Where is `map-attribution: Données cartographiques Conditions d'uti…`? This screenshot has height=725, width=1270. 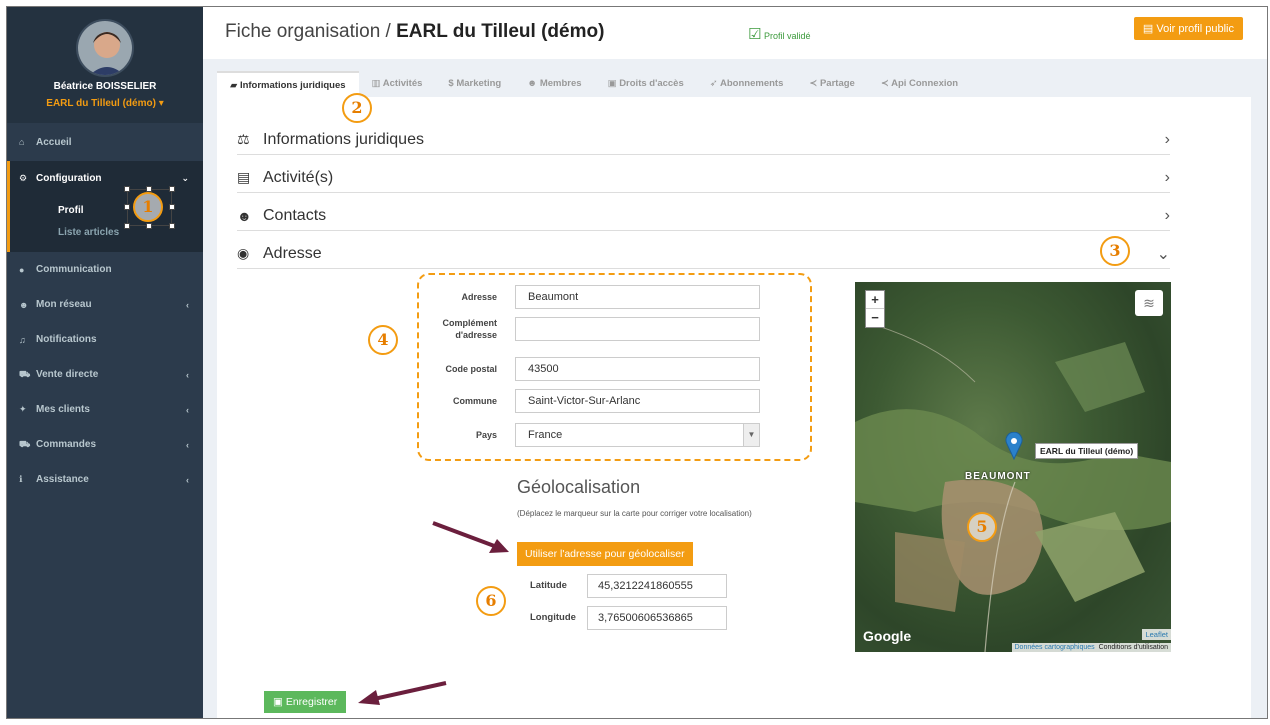
map-attribution: Données cartographiques Conditions d'uti… is located at coordinates (1091, 647).